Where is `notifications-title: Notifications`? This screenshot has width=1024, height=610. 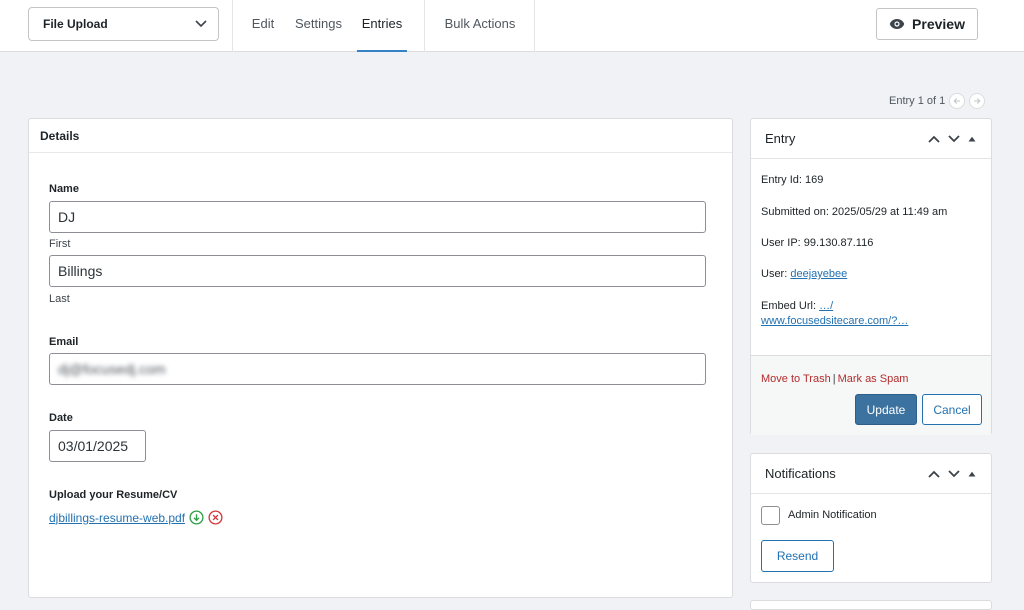 notifications-title: Notifications is located at coordinates (800, 473).